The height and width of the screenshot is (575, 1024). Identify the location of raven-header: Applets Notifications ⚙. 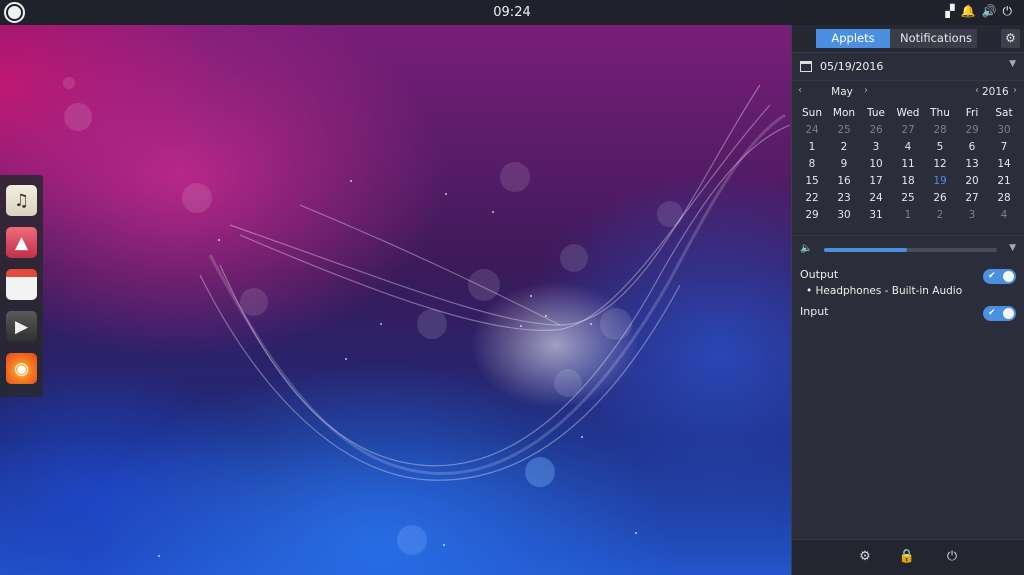
(908, 39).